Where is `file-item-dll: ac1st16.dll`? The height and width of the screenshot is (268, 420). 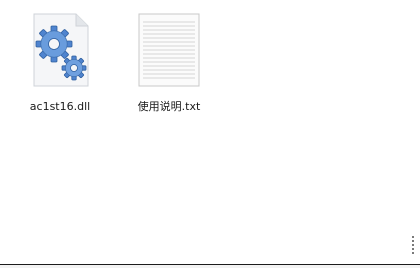 file-item-dll: ac1st16.dll is located at coordinates (60, 62).